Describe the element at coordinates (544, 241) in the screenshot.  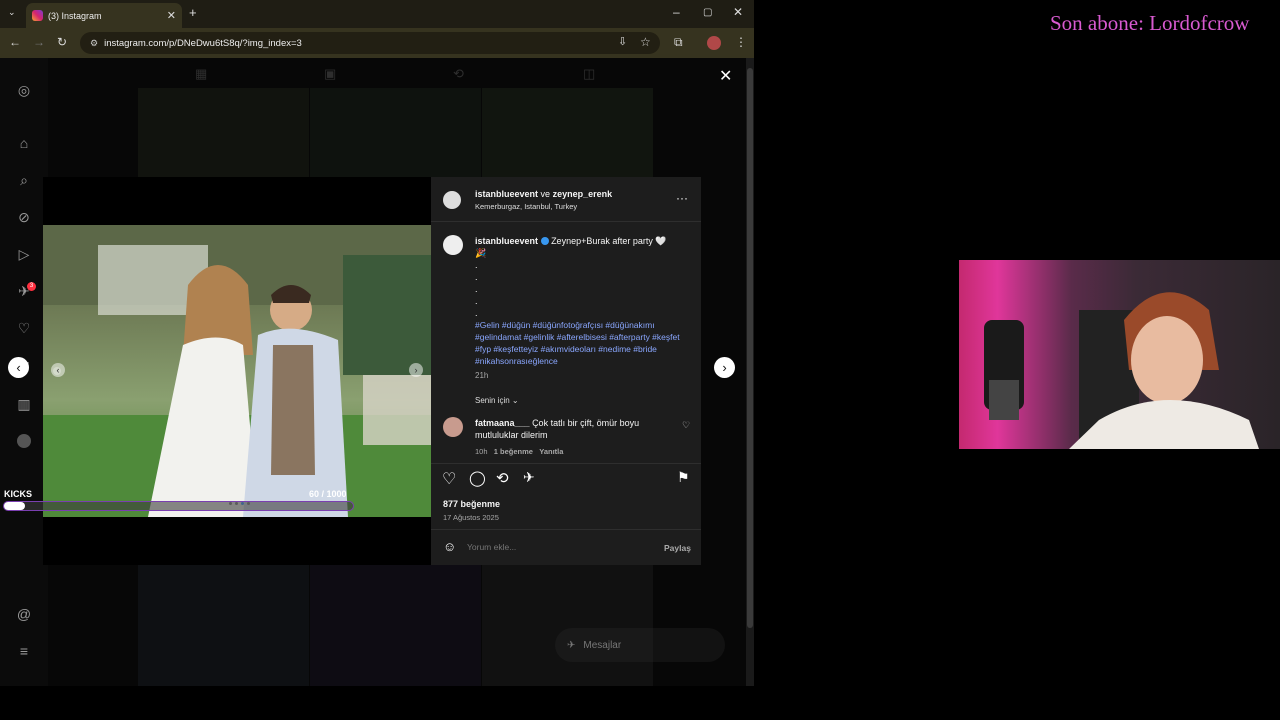
I see `verified-badge-icon` at that location.